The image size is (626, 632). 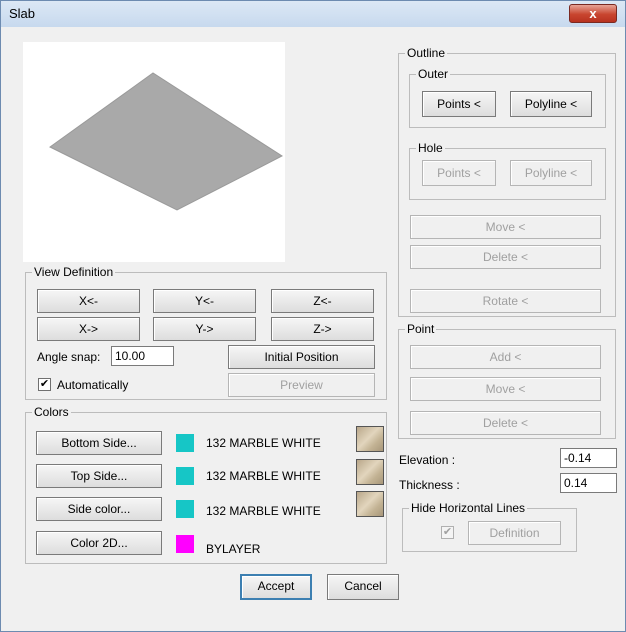 I want to click on point-label: Point, so click(x=421, y=329).